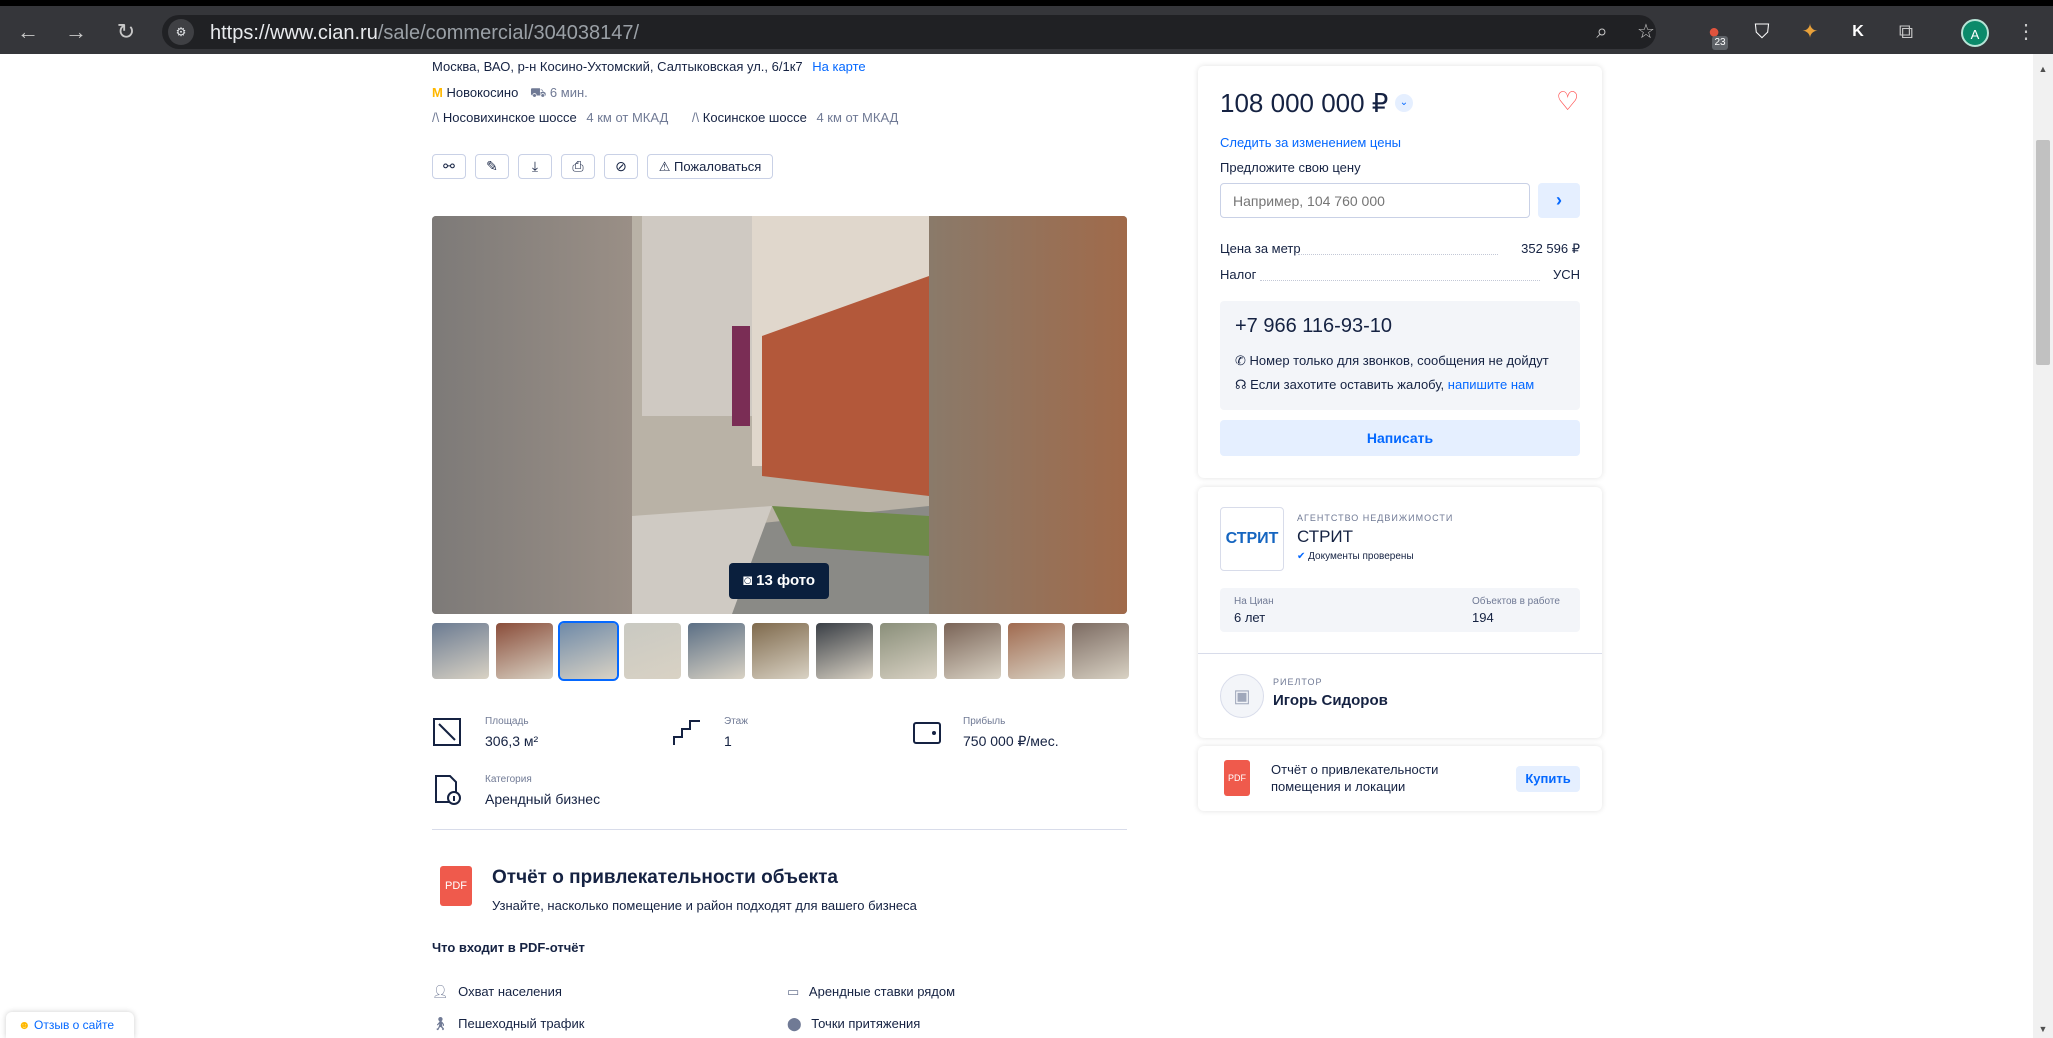  What do you see at coordinates (507, 721) in the screenshot?
I see `area-label: Площадь` at bounding box center [507, 721].